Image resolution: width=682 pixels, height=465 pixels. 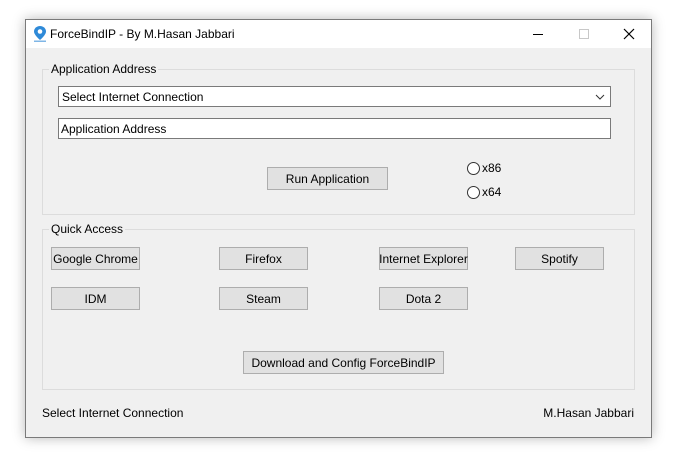 What do you see at coordinates (588, 413) in the screenshot?
I see `status-author-text: M.Hasan Jabbari` at bounding box center [588, 413].